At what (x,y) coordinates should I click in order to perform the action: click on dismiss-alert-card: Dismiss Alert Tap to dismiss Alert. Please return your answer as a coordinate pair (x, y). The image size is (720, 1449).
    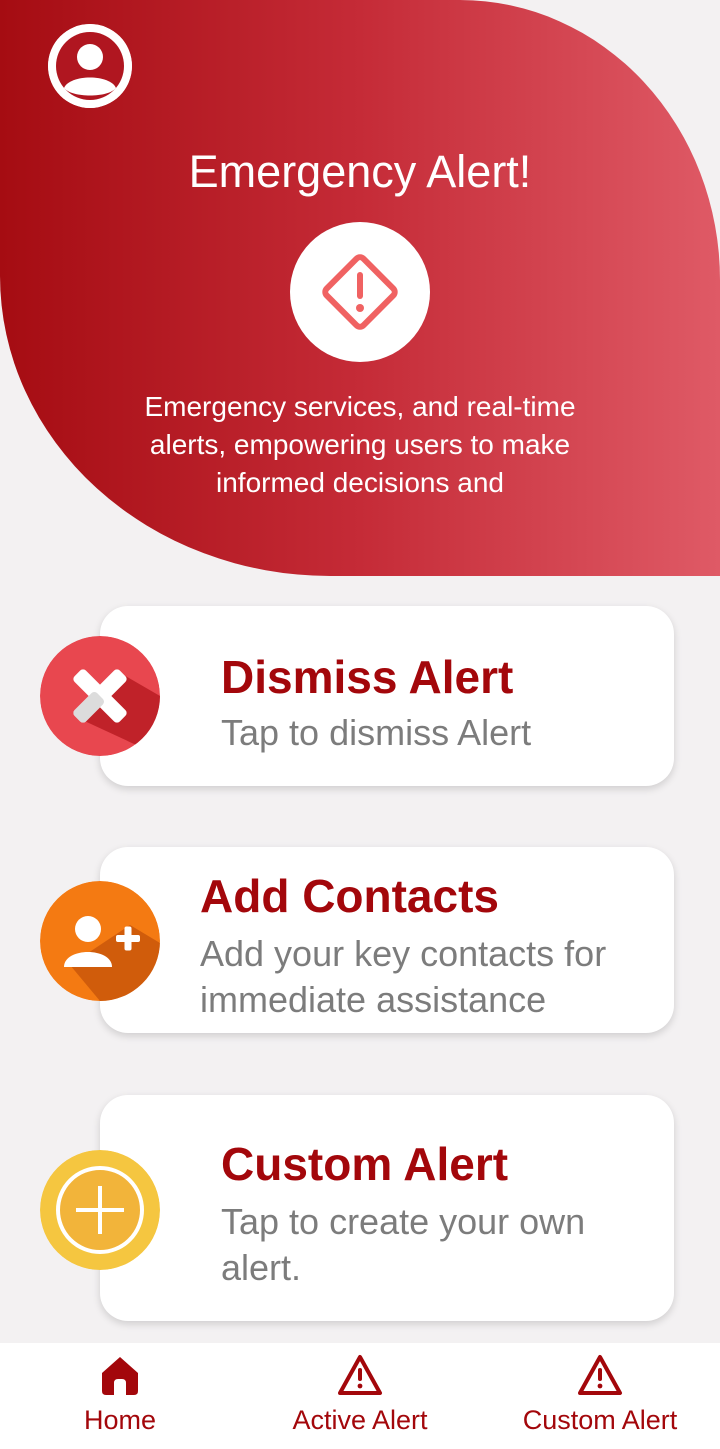
    Looking at the image, I should click on (387, 696).